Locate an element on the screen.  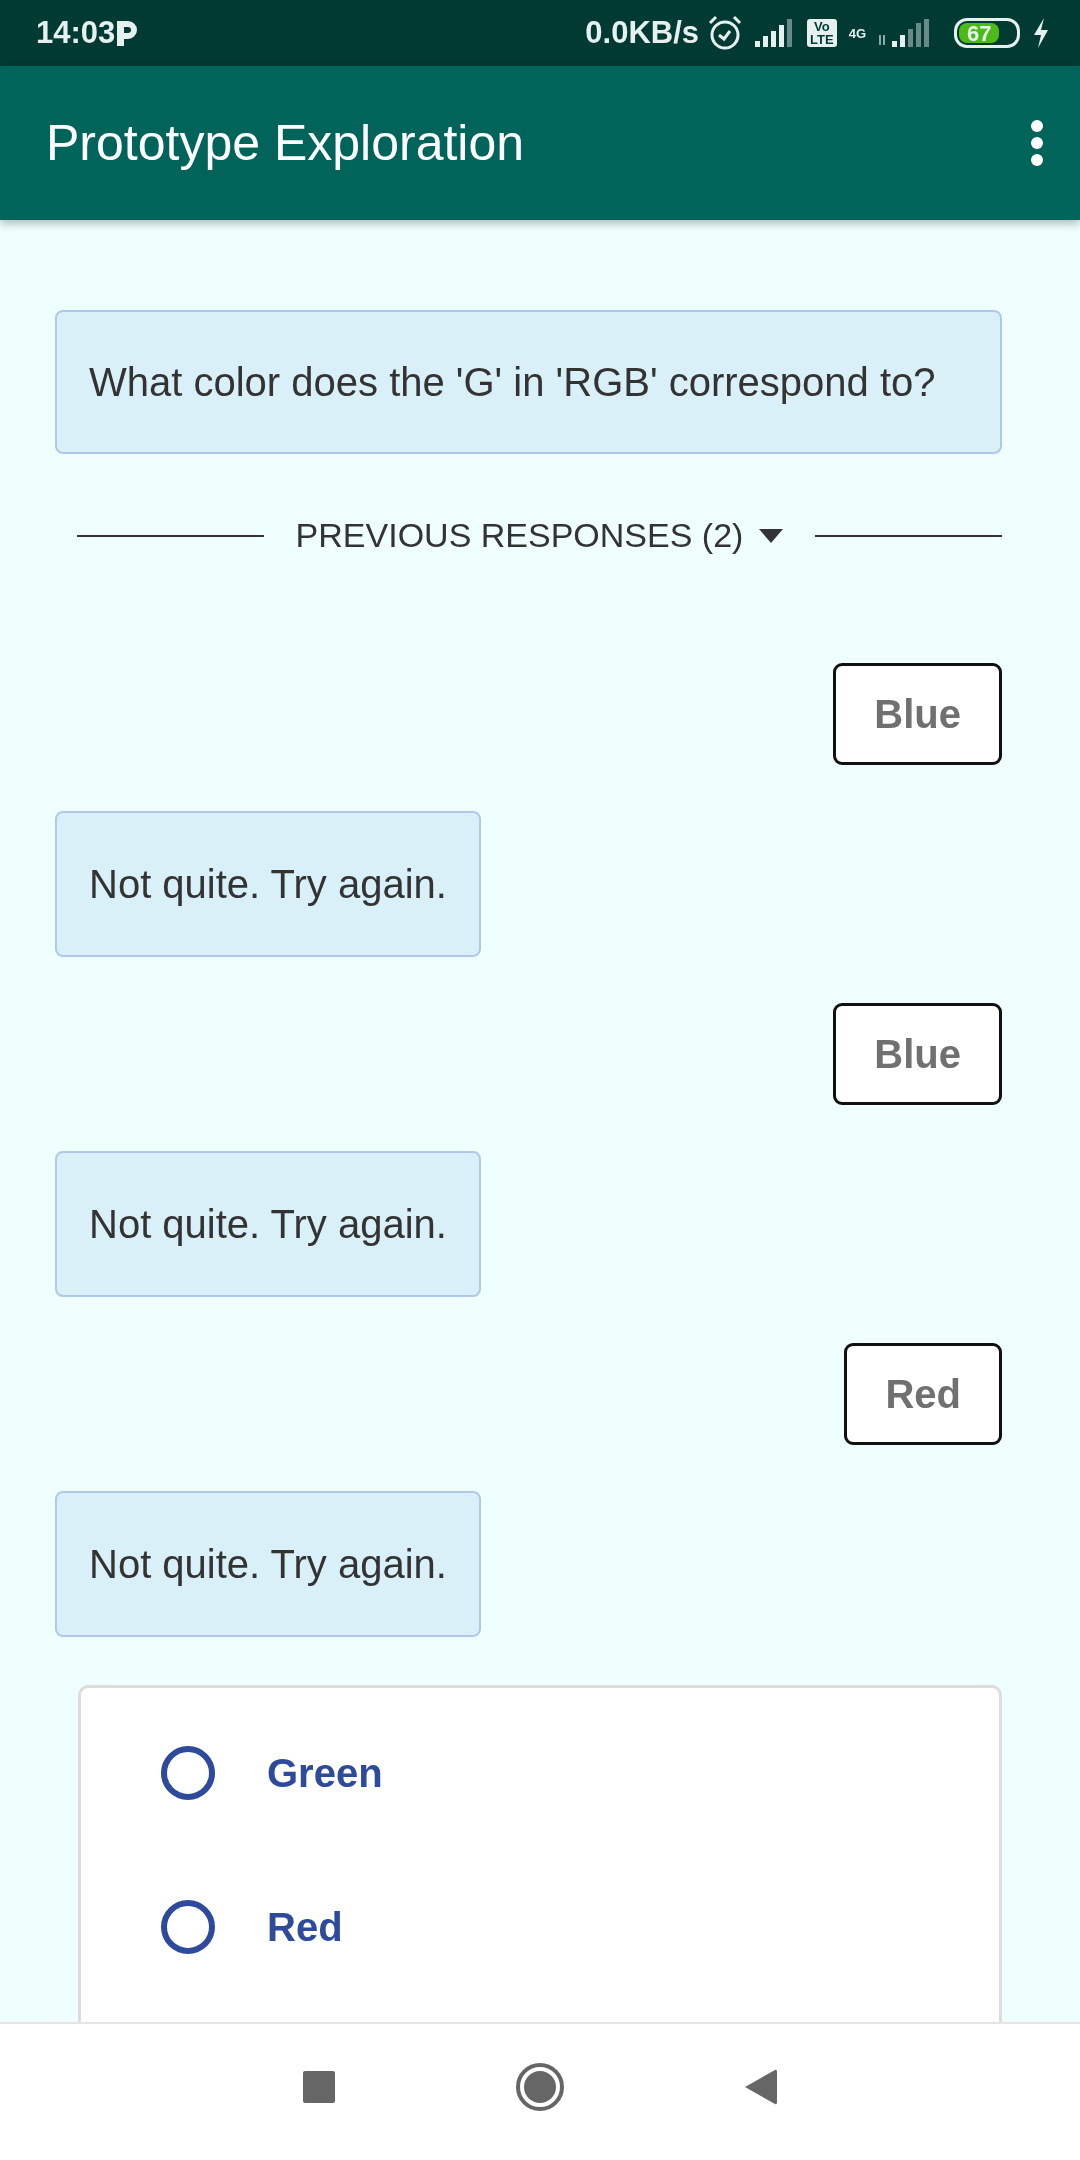
app-title: Prototype Exploration is located at coordinates (285, 143).